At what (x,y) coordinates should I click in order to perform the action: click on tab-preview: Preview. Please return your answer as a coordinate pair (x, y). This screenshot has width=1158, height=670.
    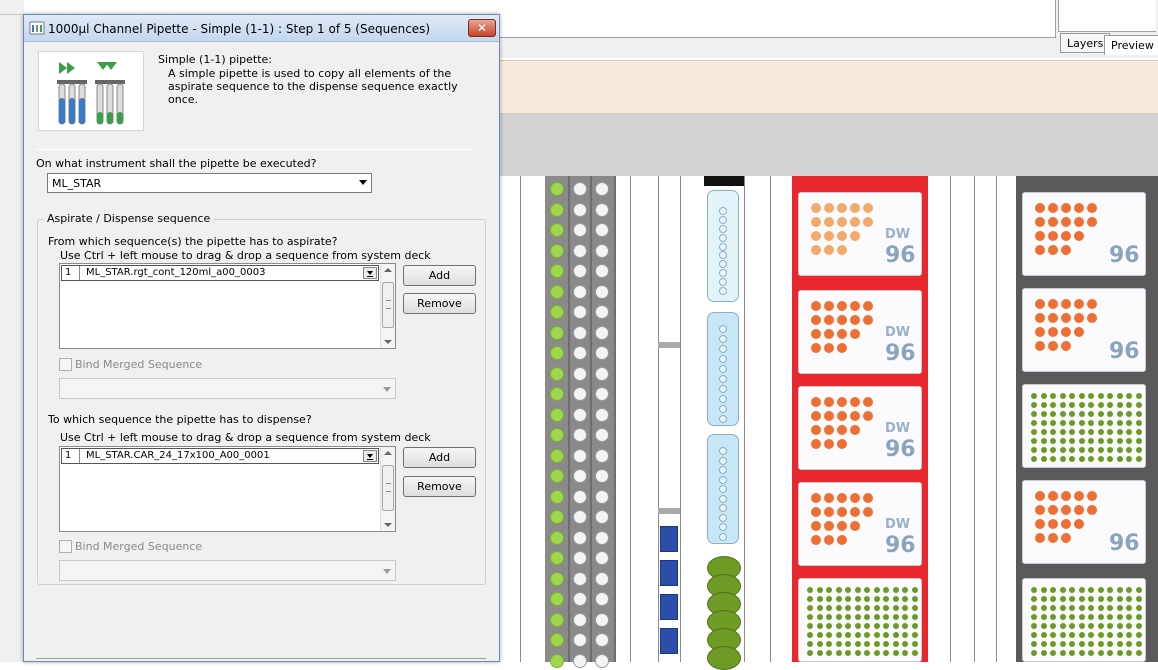
    Looking at the image, I should click on (1131, 45).